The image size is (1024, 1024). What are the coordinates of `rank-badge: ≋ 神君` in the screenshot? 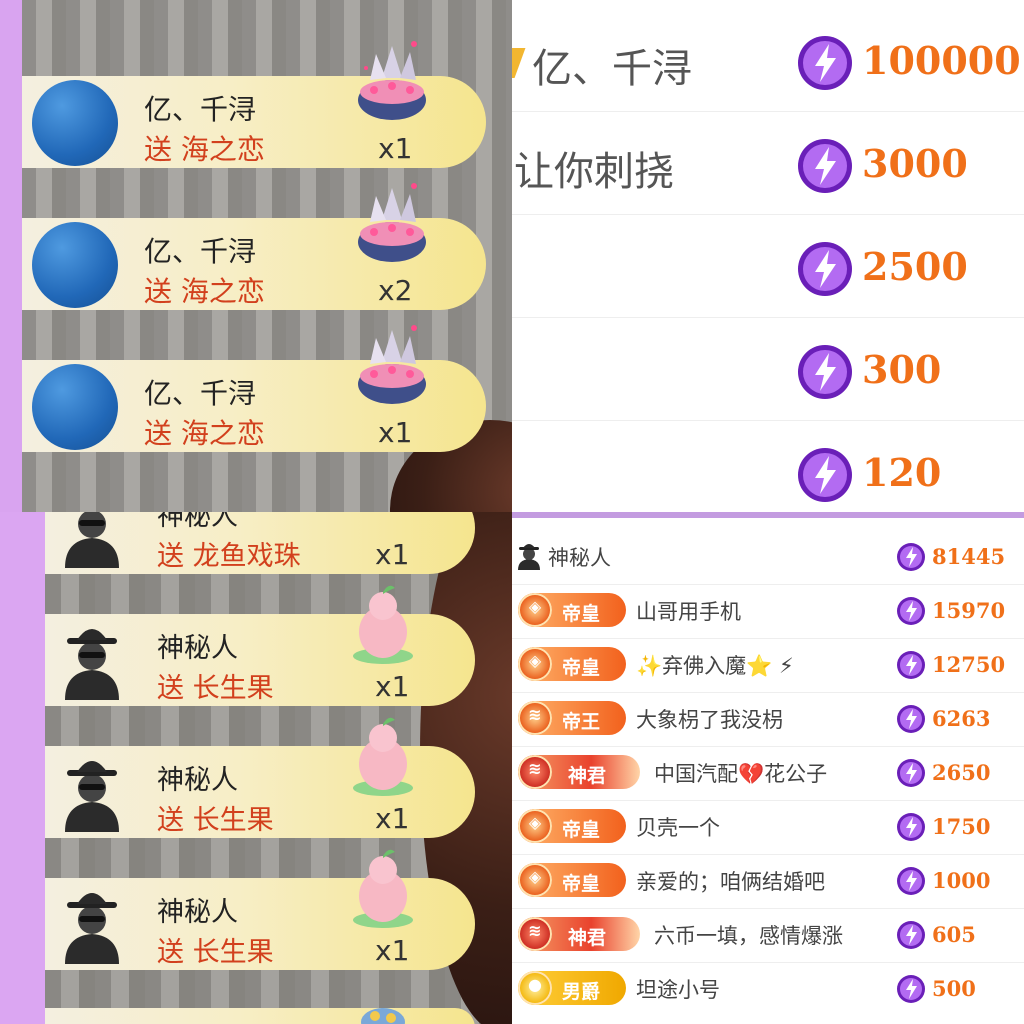 It's located at (579, 772).